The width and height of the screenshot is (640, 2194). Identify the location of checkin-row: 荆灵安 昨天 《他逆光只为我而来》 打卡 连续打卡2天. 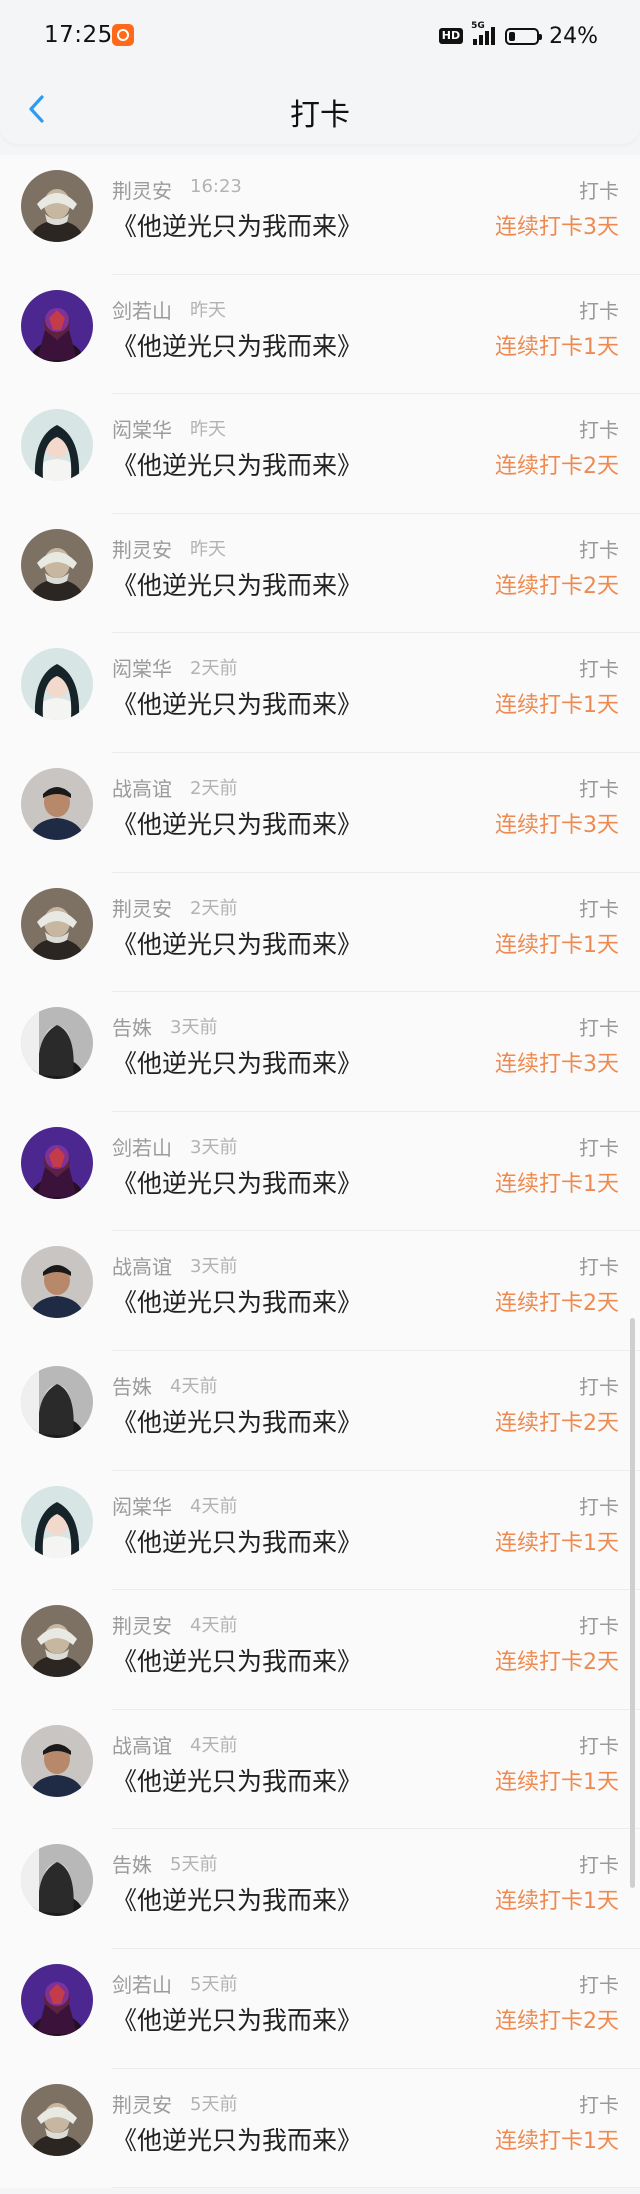
(320, 573).